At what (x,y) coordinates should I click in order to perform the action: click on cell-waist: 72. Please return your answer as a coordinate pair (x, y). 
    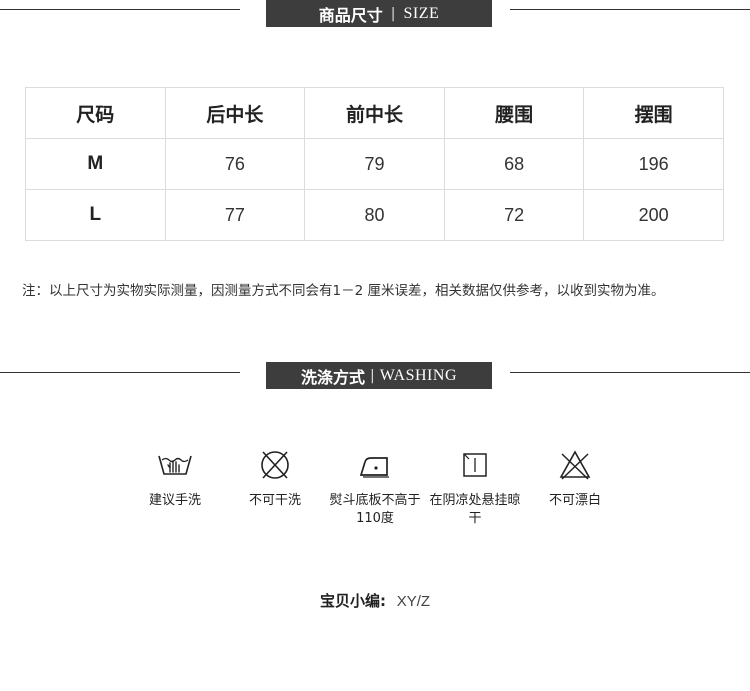
    Looking at the image, I should click on (514, 215).